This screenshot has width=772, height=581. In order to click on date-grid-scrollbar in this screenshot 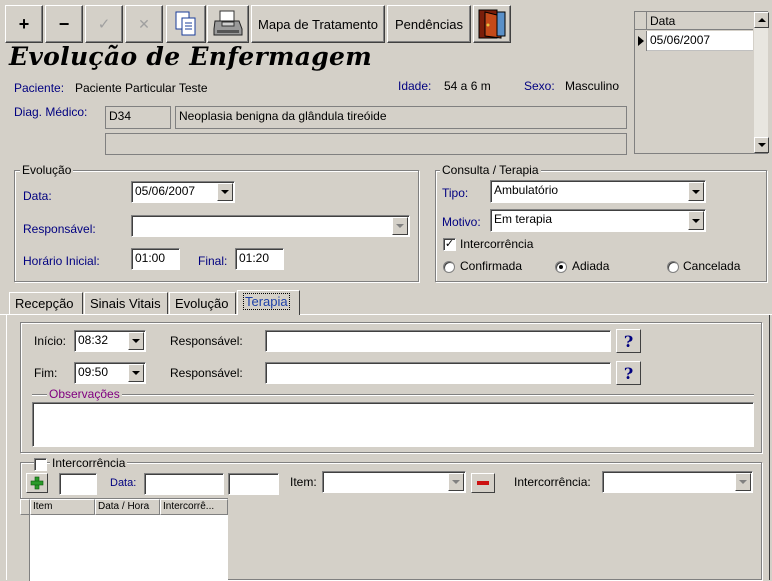, I will do `click(761, 82)`.